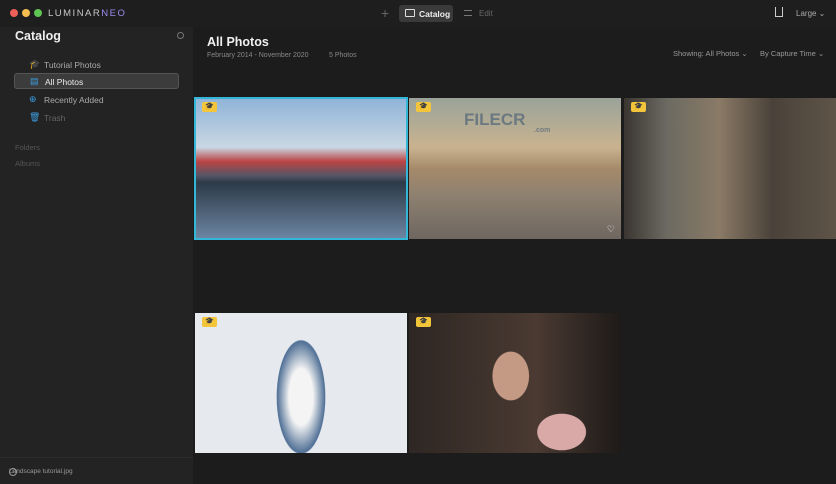  I want to click on close-window-button, so click(14, 13).